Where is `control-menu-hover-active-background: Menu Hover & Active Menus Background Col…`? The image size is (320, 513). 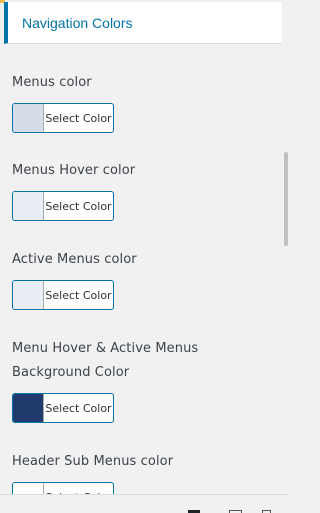 control-menu-hover-active-background: Menu Hover & Active Menus Background Col… is located at coordinates (105, 380).